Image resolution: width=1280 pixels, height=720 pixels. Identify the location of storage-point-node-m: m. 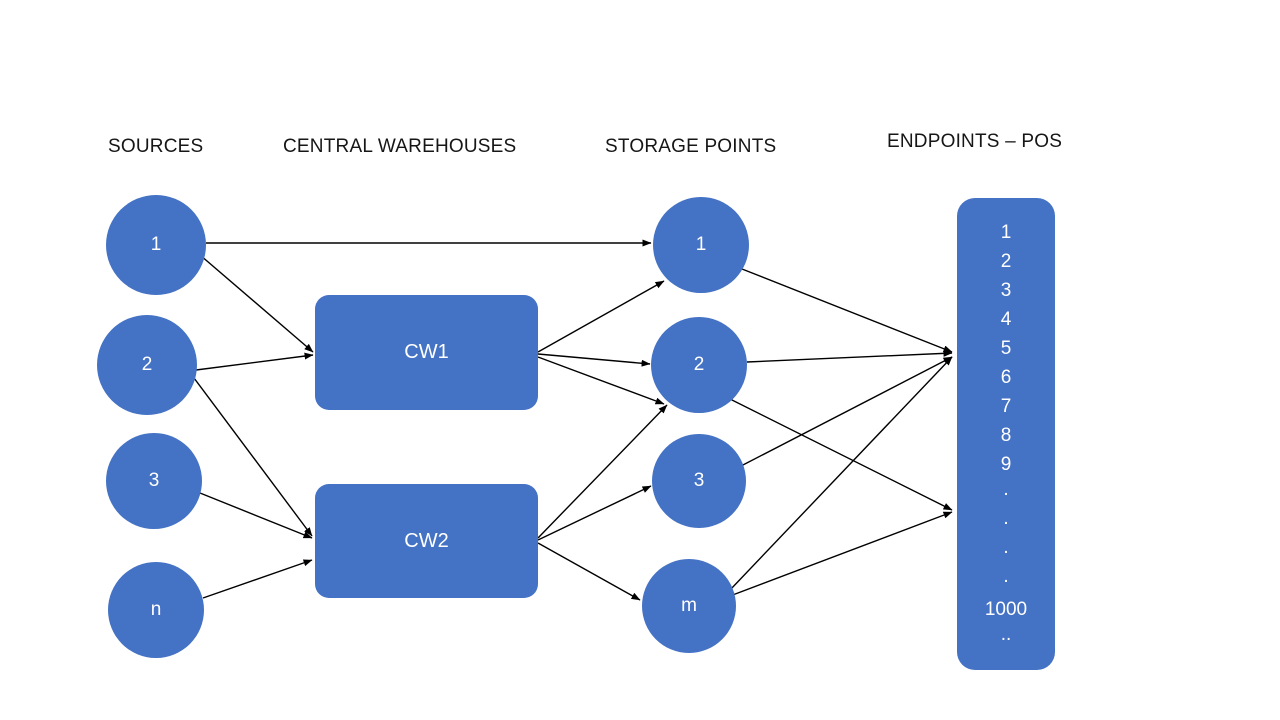
(689, 606).